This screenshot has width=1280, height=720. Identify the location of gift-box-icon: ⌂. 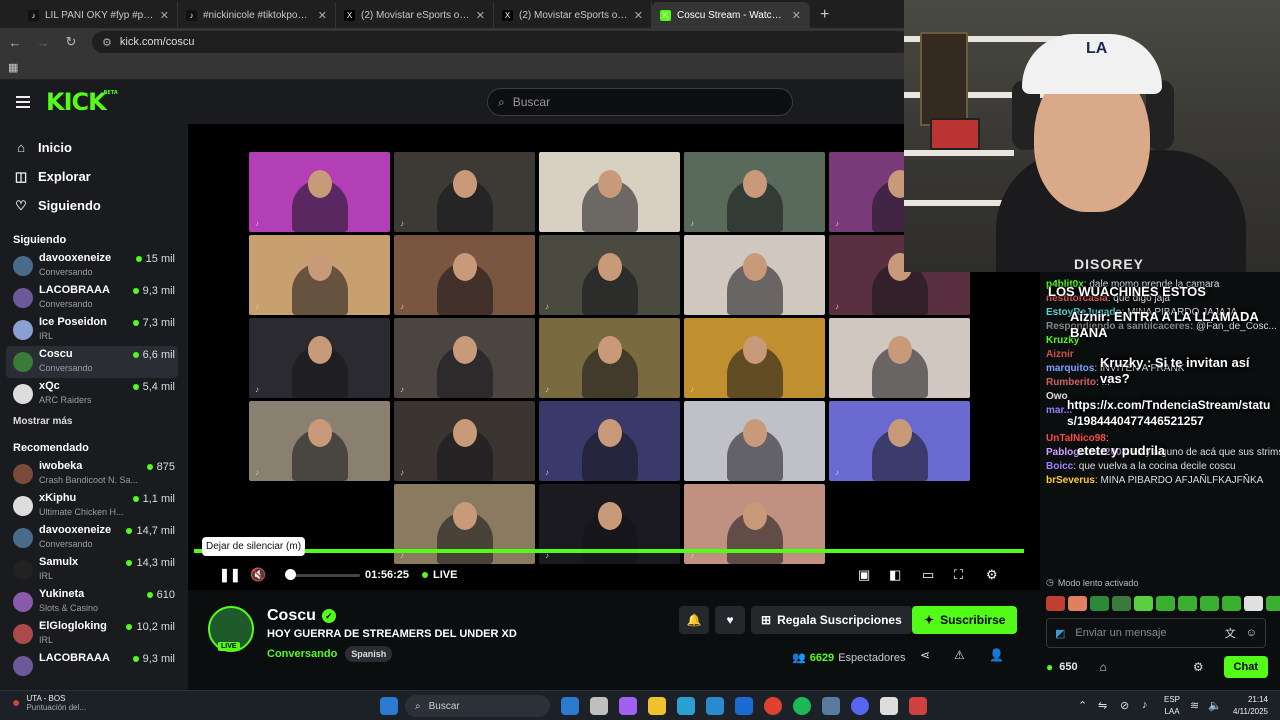
(1103, 667).